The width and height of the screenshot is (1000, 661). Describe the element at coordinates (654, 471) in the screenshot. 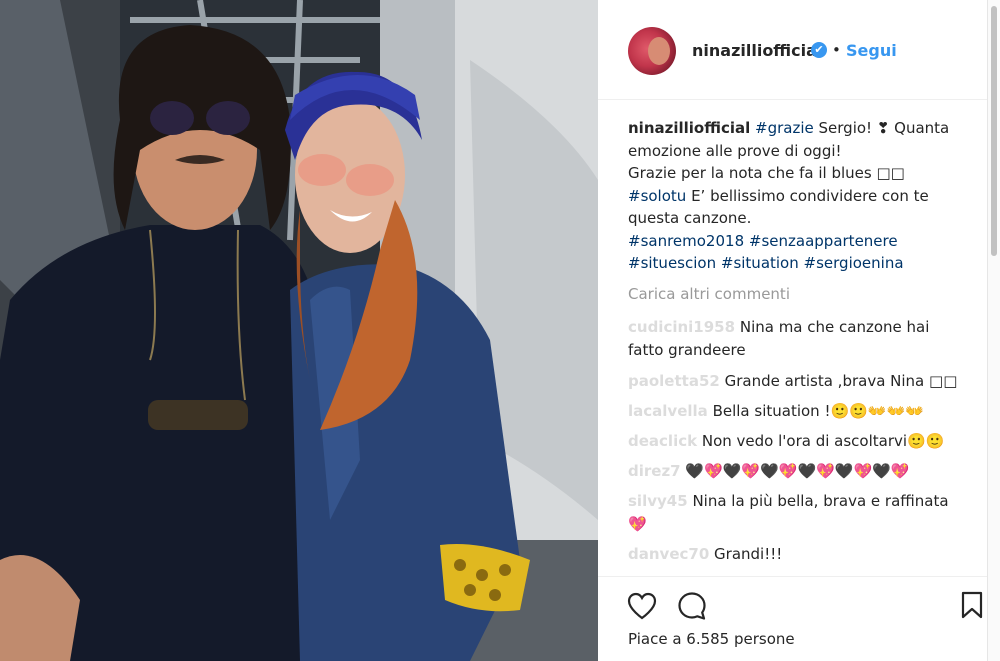

I see `comment-username: direz7` at that location.